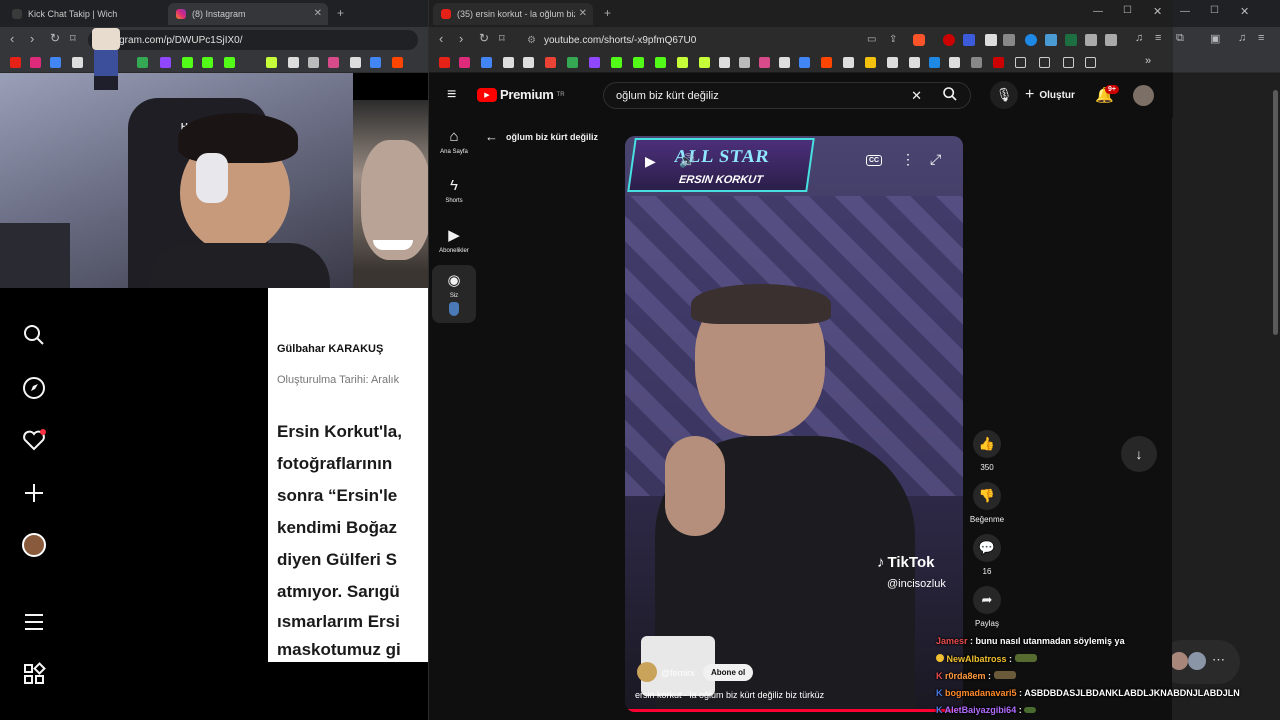 Image resolution: width=1280 pixels, height=720 pixels. Describe the element at coordinates (987, 451) in the screenshot. I see `like-button: 👍 350` at that location.